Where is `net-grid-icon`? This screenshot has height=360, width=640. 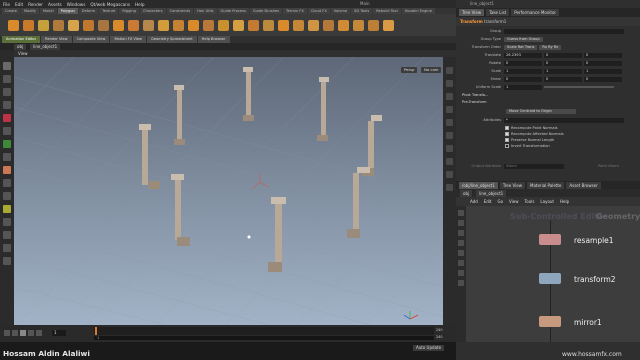 net-grid-icon is located at coordinates (461, 243).